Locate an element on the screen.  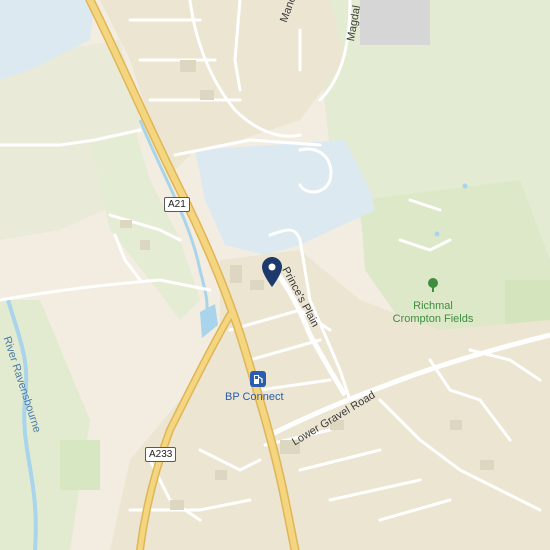
green-field-south-west is located at coordinates (80, 465).